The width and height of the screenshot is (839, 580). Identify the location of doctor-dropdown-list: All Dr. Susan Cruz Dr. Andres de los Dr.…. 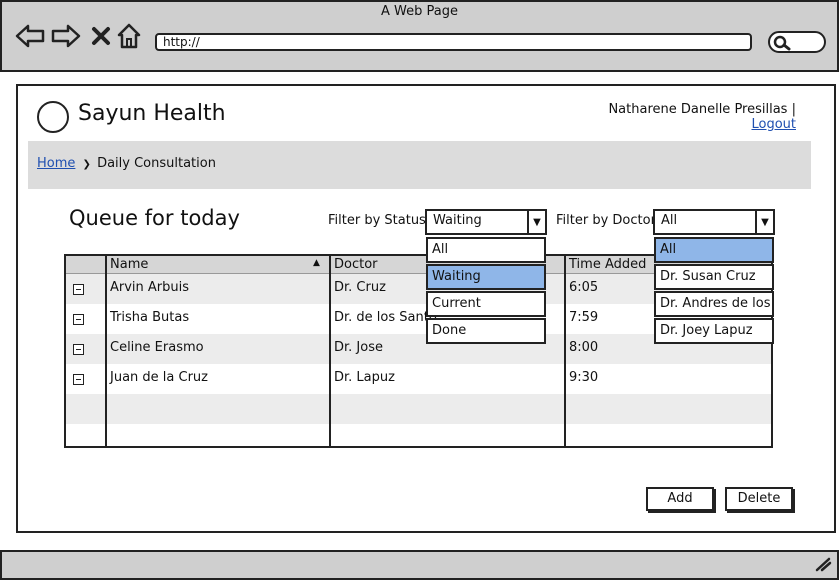
(714, 291).